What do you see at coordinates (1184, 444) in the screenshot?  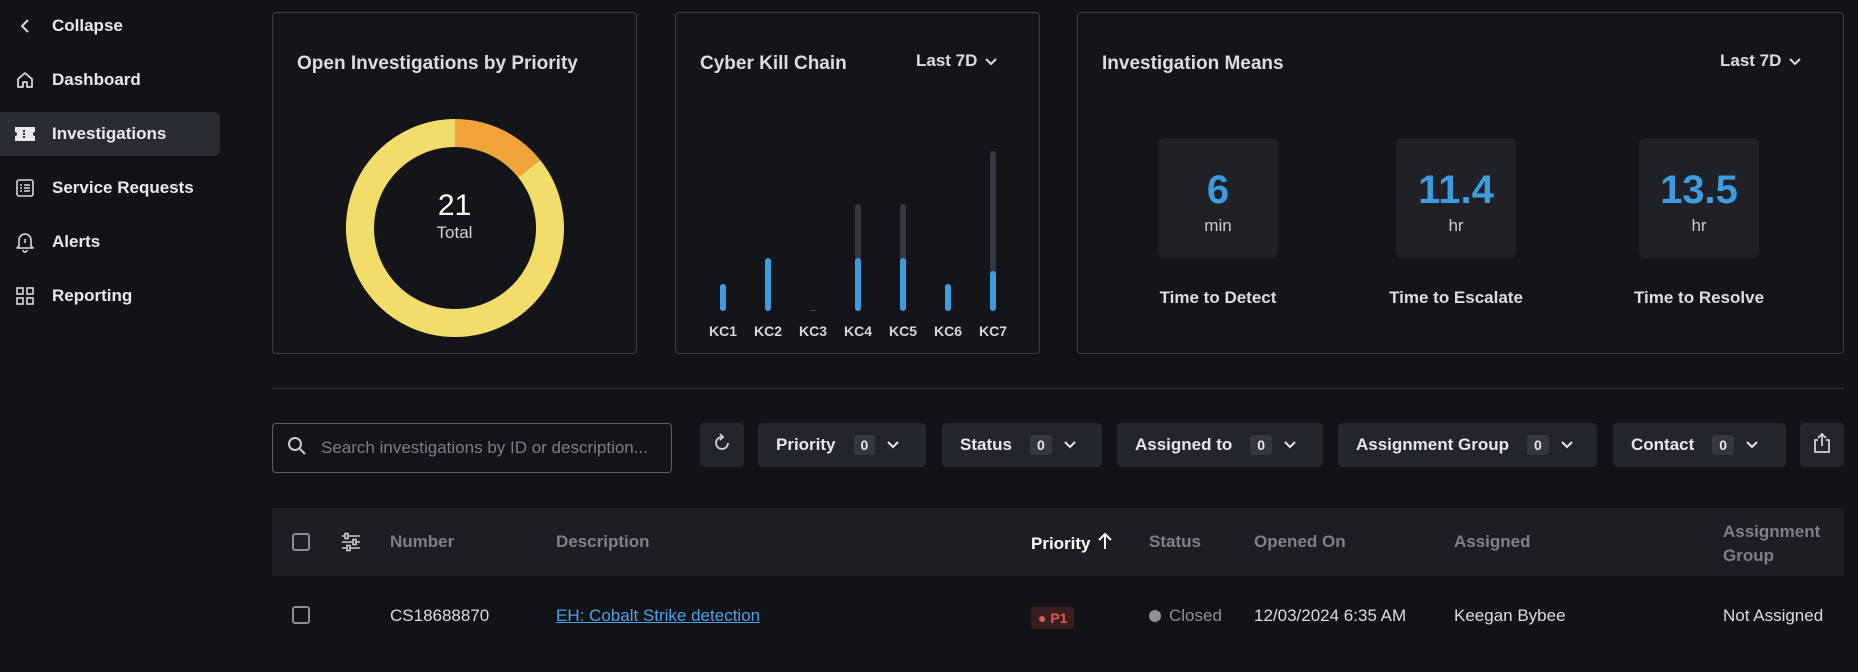 I see `filter-label: Assigned to` at bounding box center [1184, 444].